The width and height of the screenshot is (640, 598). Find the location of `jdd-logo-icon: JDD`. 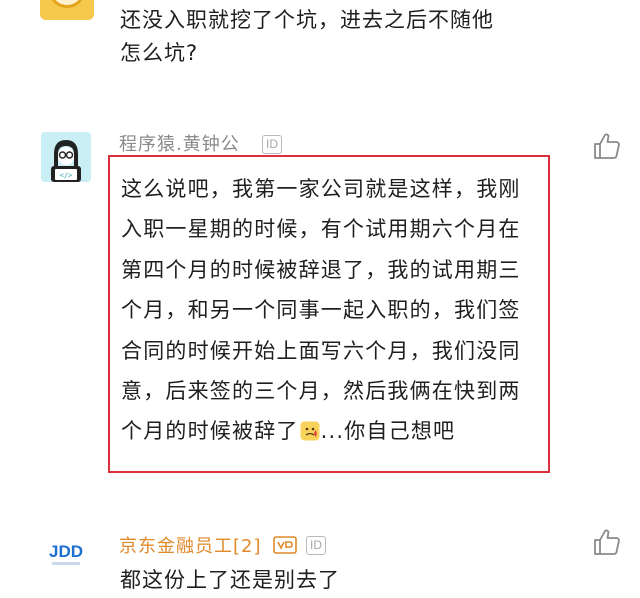

jdd-logo-icon: JDD is located at coordinates (66, 553).